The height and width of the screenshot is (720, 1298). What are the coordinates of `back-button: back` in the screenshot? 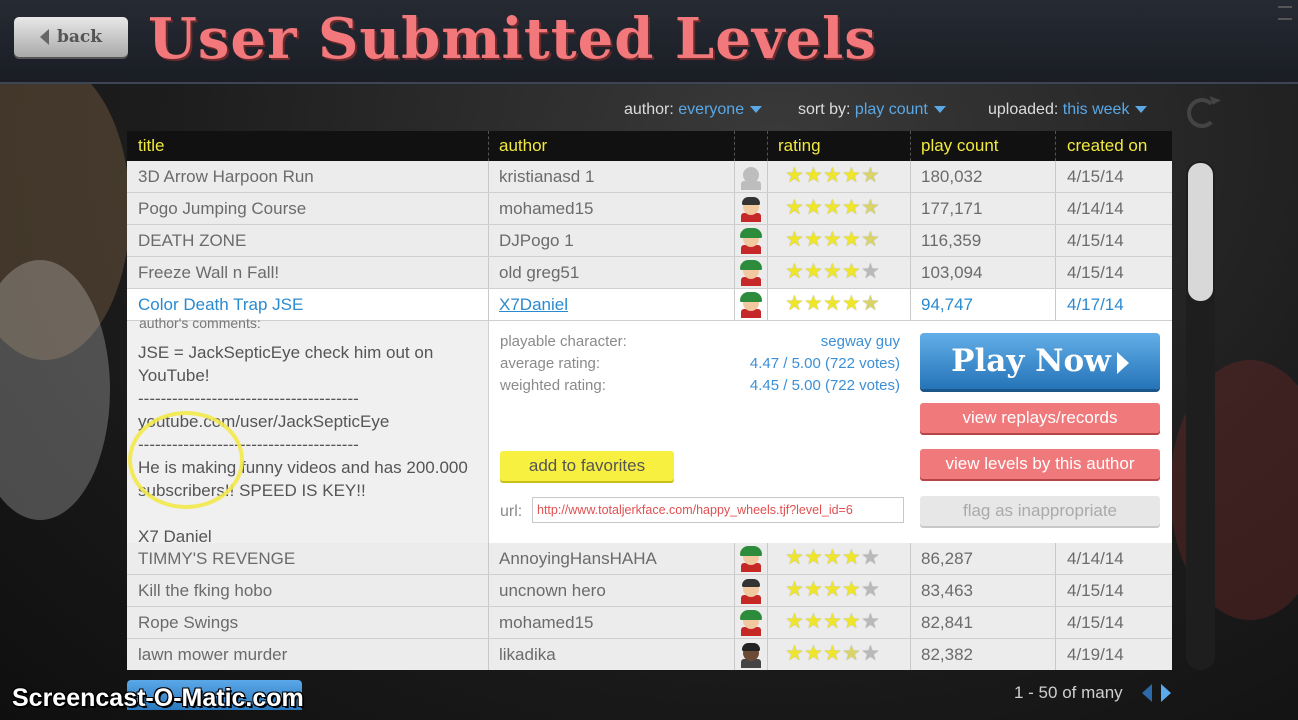 It's located at (71, 37).